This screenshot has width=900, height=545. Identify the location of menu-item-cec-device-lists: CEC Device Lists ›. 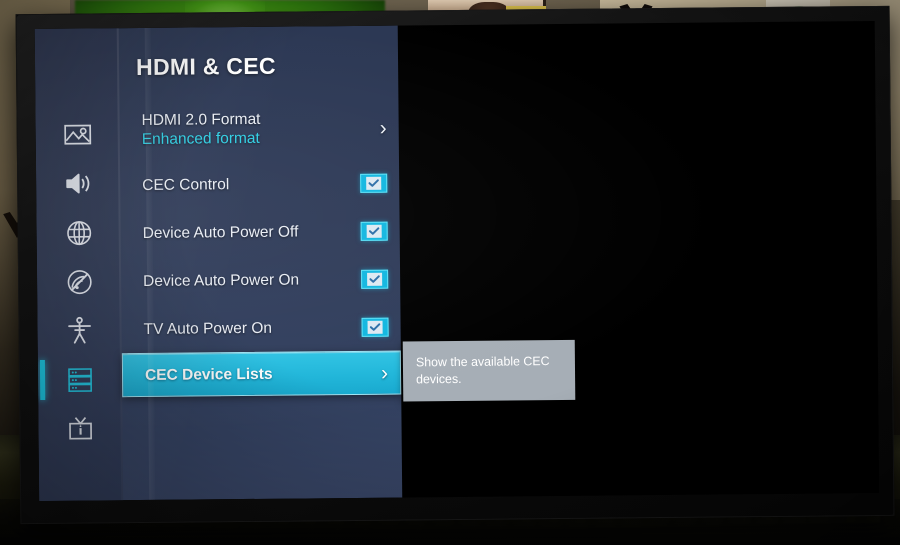
(261, 374).